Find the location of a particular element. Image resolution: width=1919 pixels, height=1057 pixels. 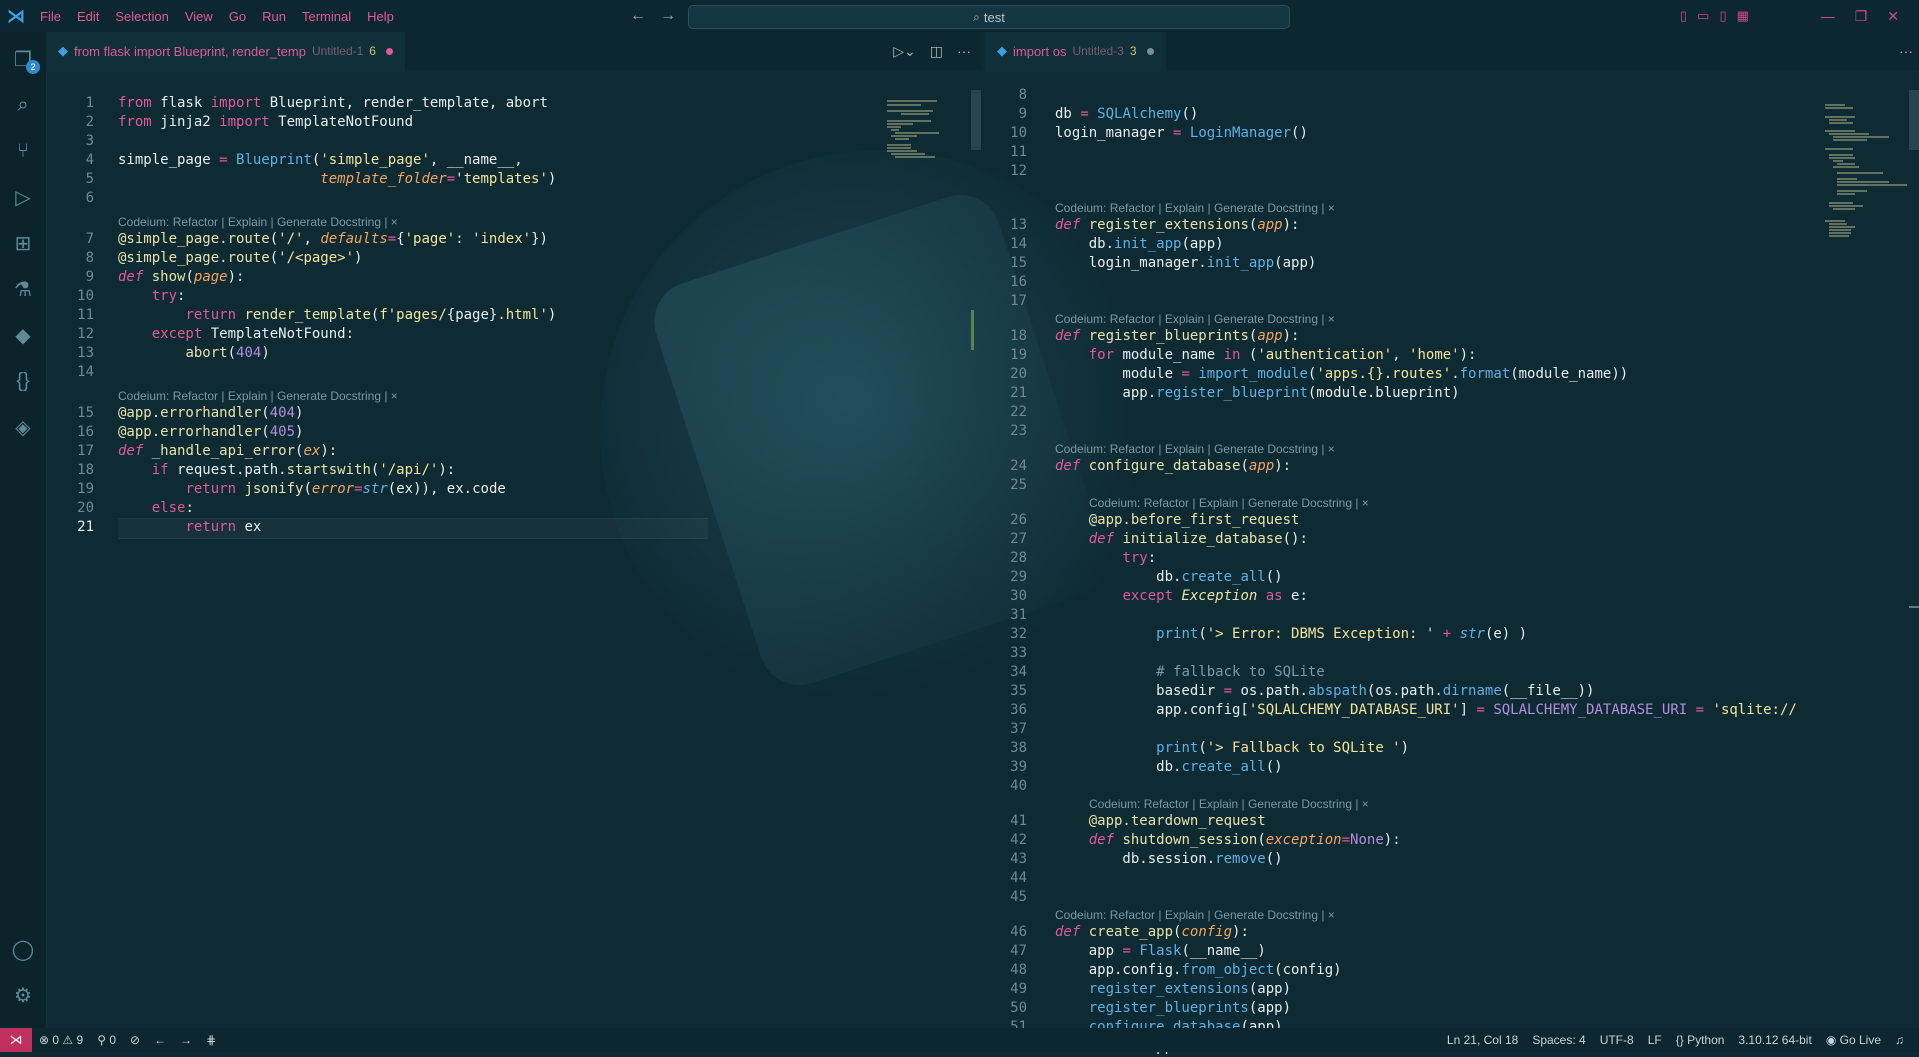

menu-selection: Selection is located at coordinates (141, 16).